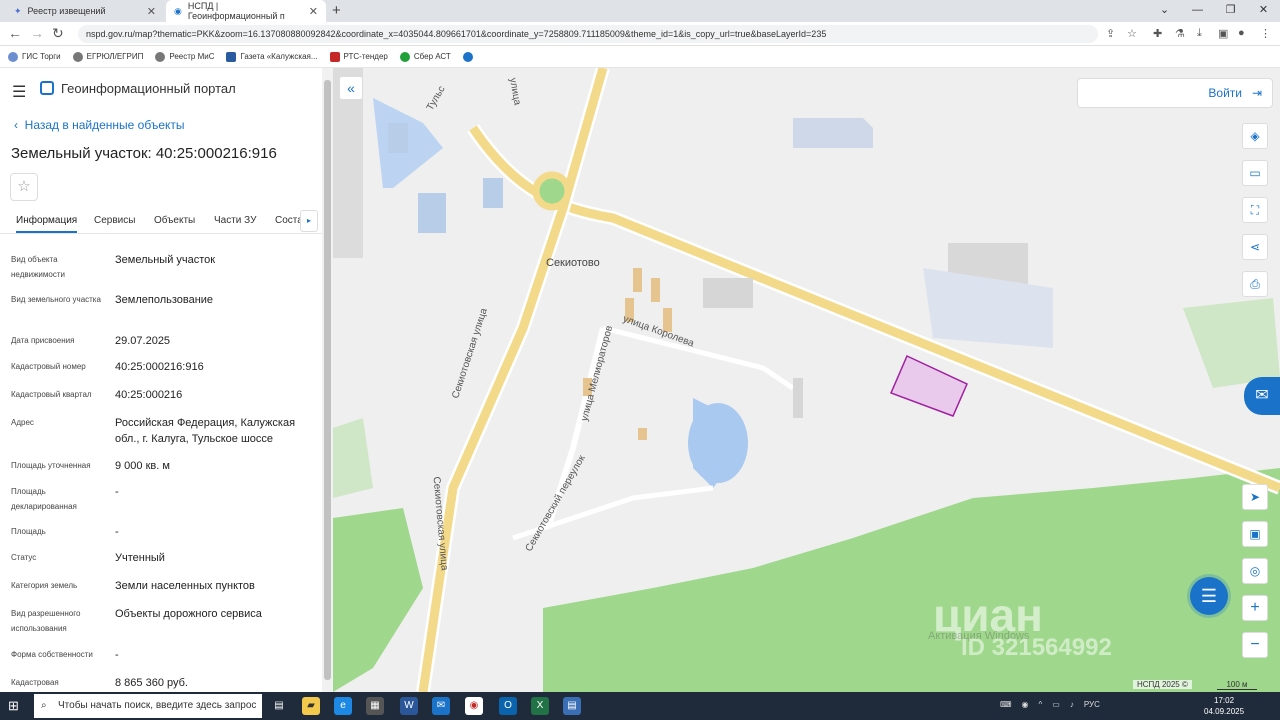 Image resolution: width=1280 pixels, height=720 pixels. I want to click on word-icon: W, so click(409, 706).